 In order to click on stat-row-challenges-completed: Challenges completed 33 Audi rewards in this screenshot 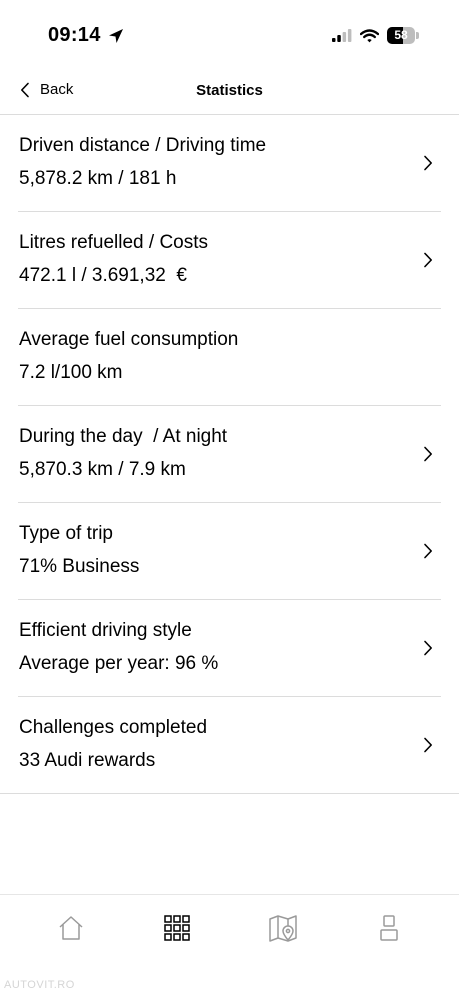, I will do `click(229, 745)`.